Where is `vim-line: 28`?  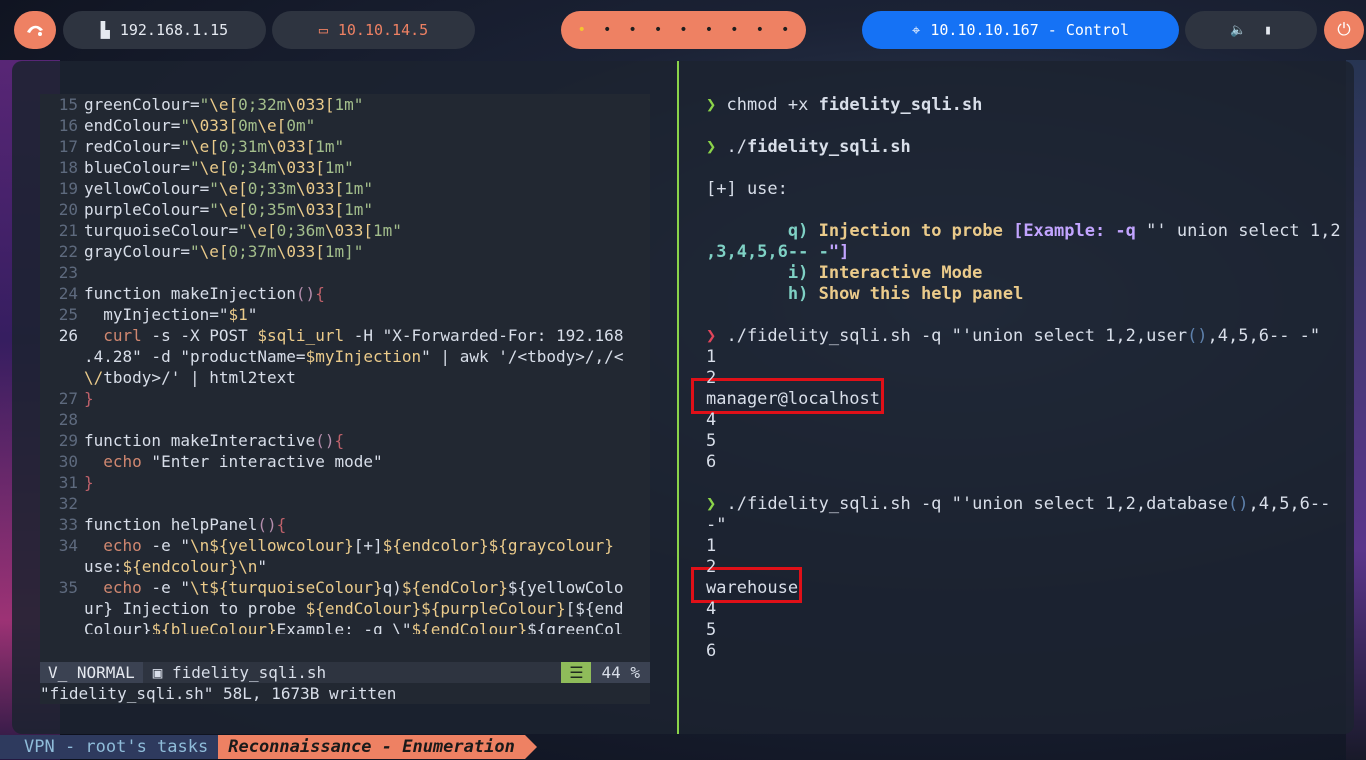
vim-line: 28 is located at coordinates (345, 419).